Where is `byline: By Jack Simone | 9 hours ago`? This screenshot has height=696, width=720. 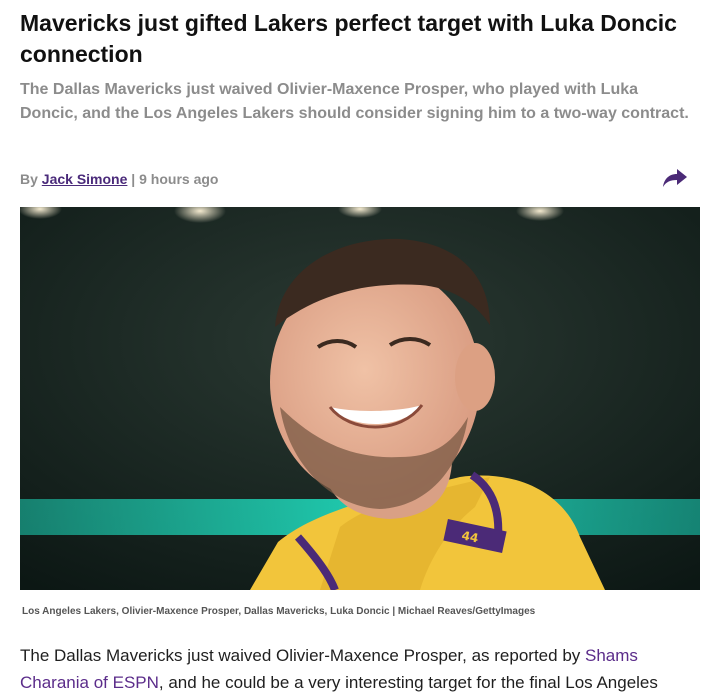
byline: By Jack Simone | 9 hours ago is located at coordinates (119, 179).